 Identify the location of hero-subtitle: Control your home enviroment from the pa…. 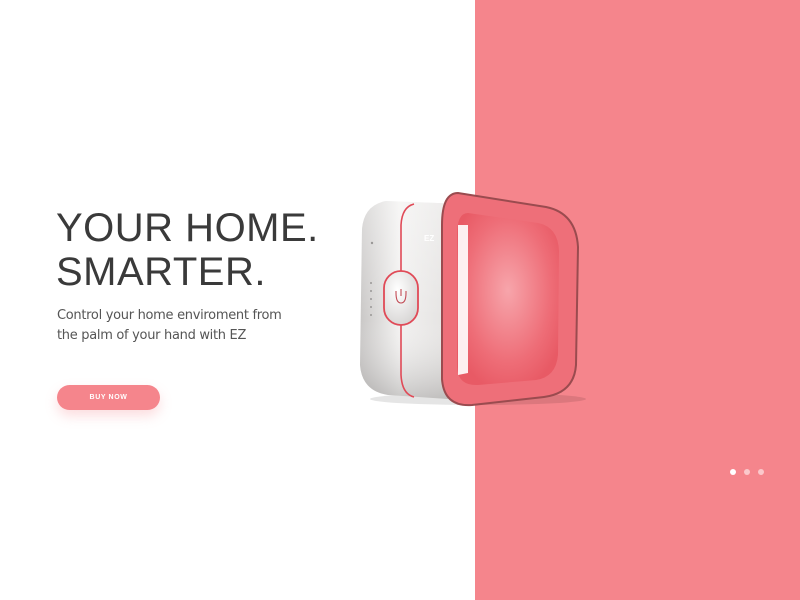
(169, 325).